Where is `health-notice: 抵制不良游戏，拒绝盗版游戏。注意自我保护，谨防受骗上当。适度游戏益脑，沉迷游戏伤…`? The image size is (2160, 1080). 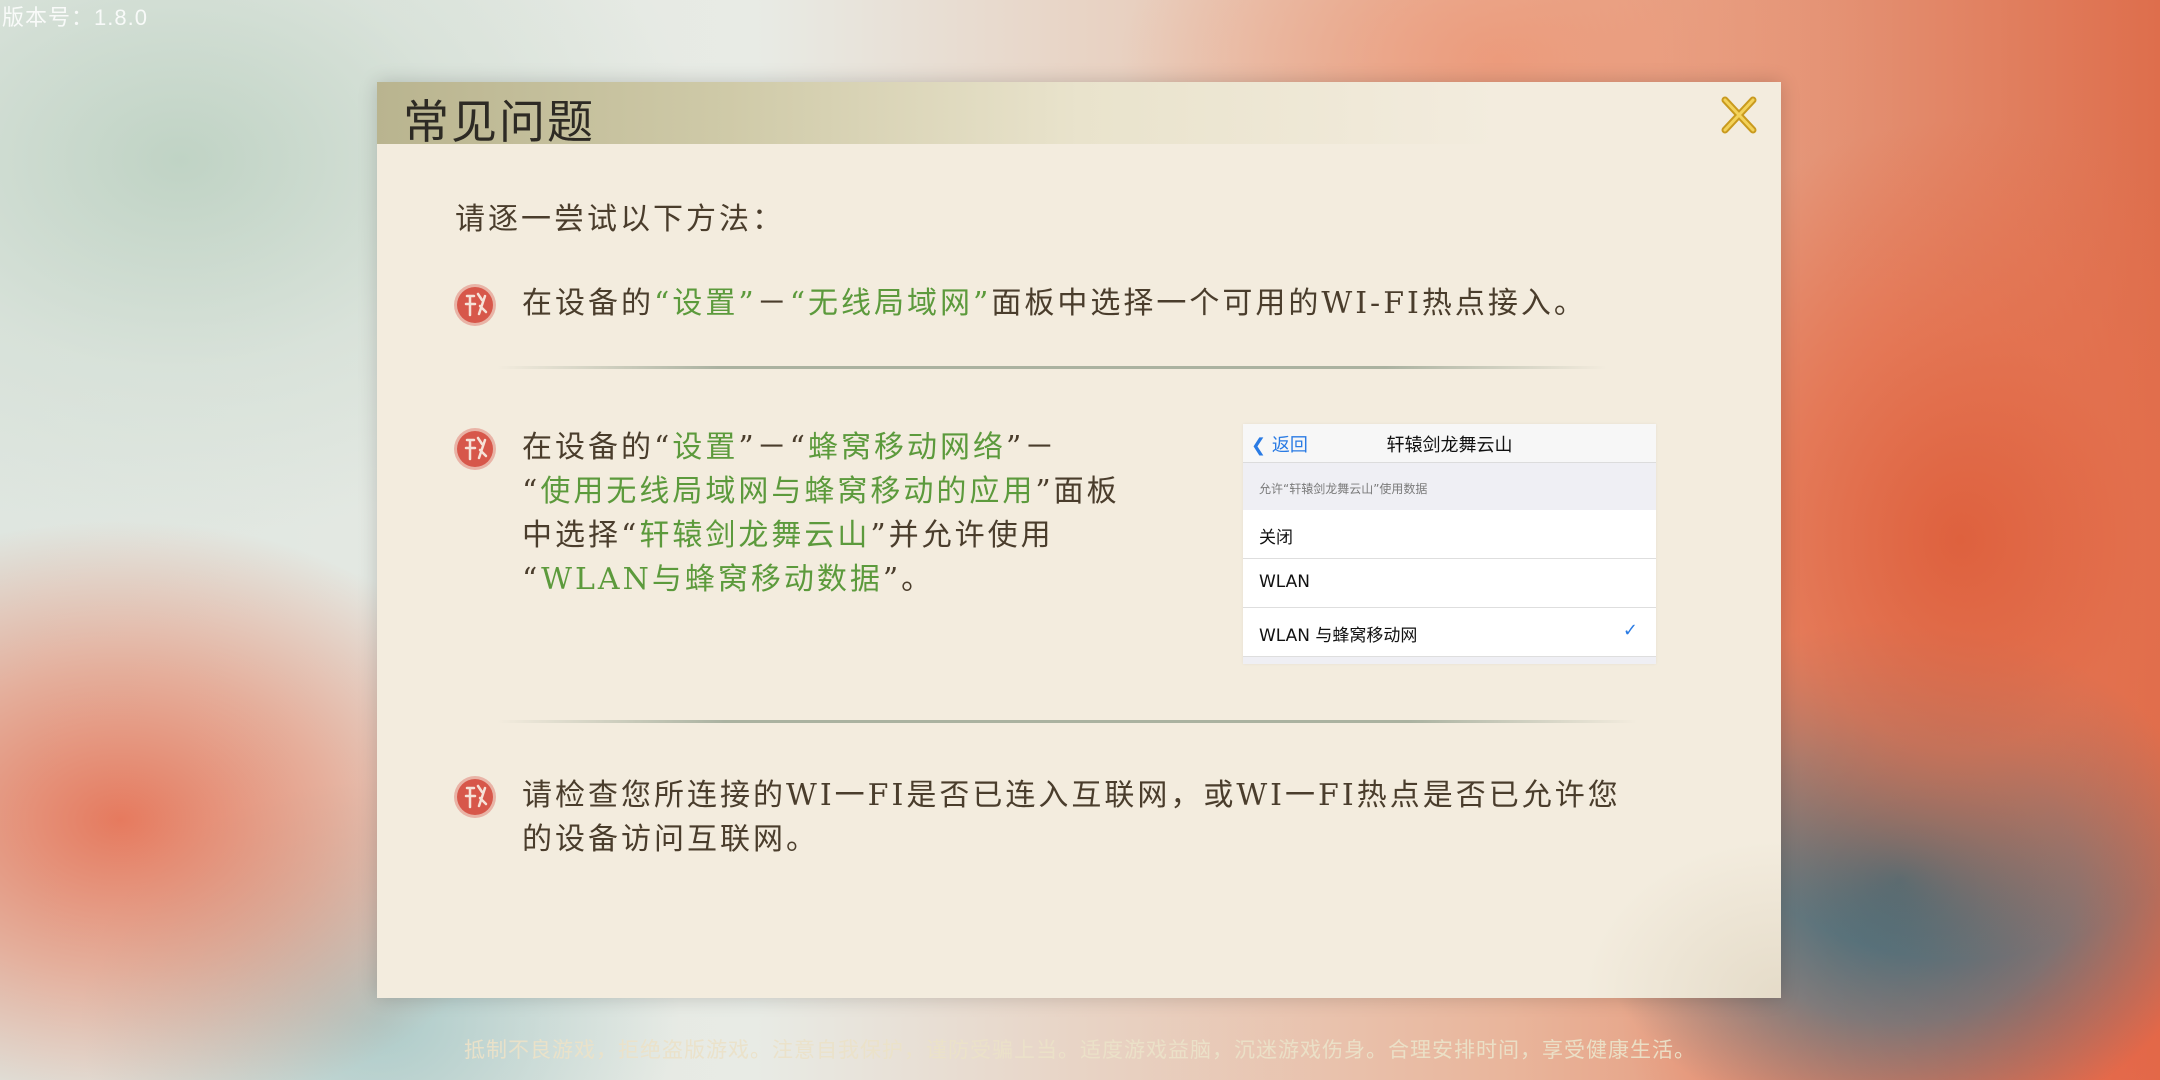
health-notice: 抵制不良游戏，拒绝盗版游戏。注意自我保护，谨防受骗上当。适度游戏益脑，沉迷游戏伤… is located at coordinates (1080, 1050).